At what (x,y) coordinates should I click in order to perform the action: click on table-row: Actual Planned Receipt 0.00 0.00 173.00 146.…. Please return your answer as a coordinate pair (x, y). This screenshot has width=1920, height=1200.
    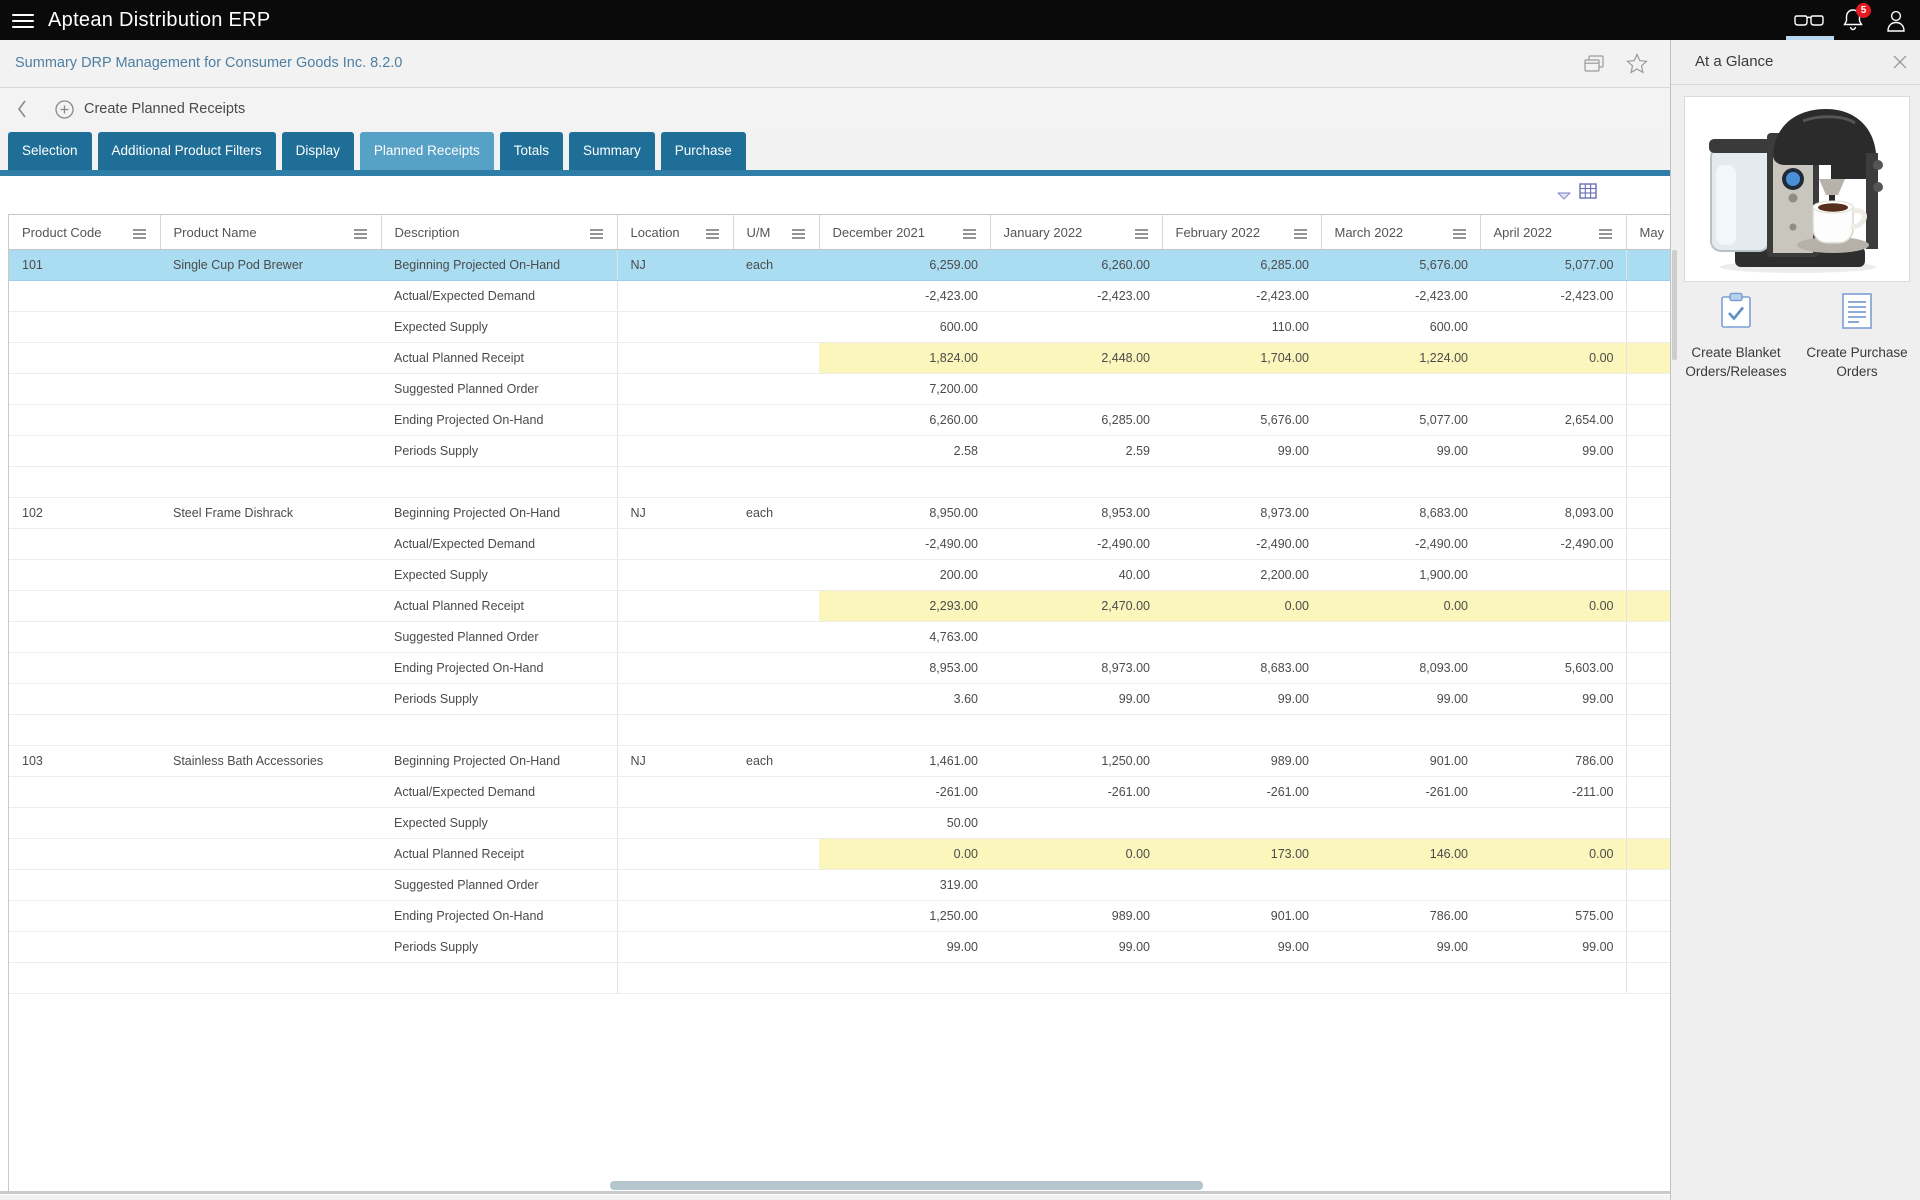
    Looking at the image, I should click on (839, 854).